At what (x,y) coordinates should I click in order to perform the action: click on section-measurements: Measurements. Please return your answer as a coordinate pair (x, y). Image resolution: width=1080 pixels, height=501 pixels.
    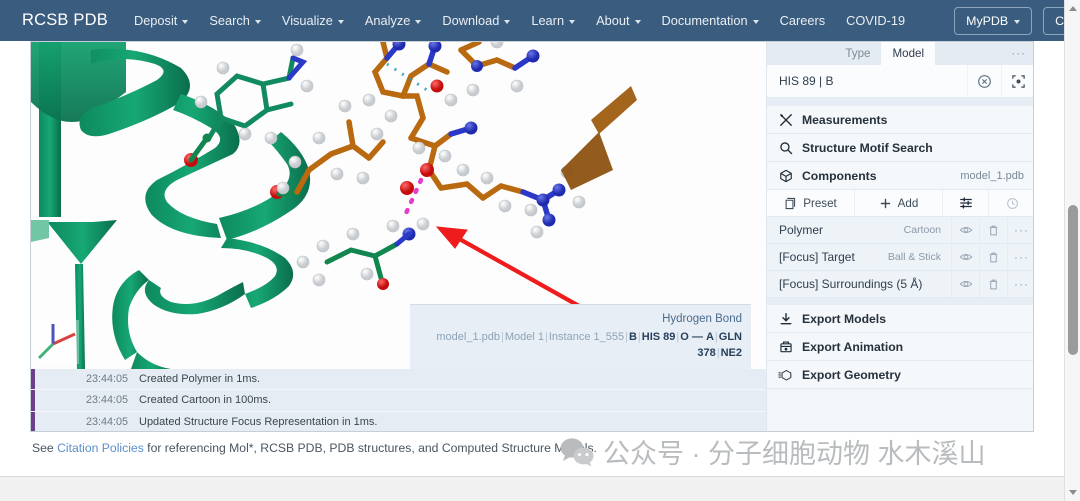
    Looking at the image, I should click on (900, 120).